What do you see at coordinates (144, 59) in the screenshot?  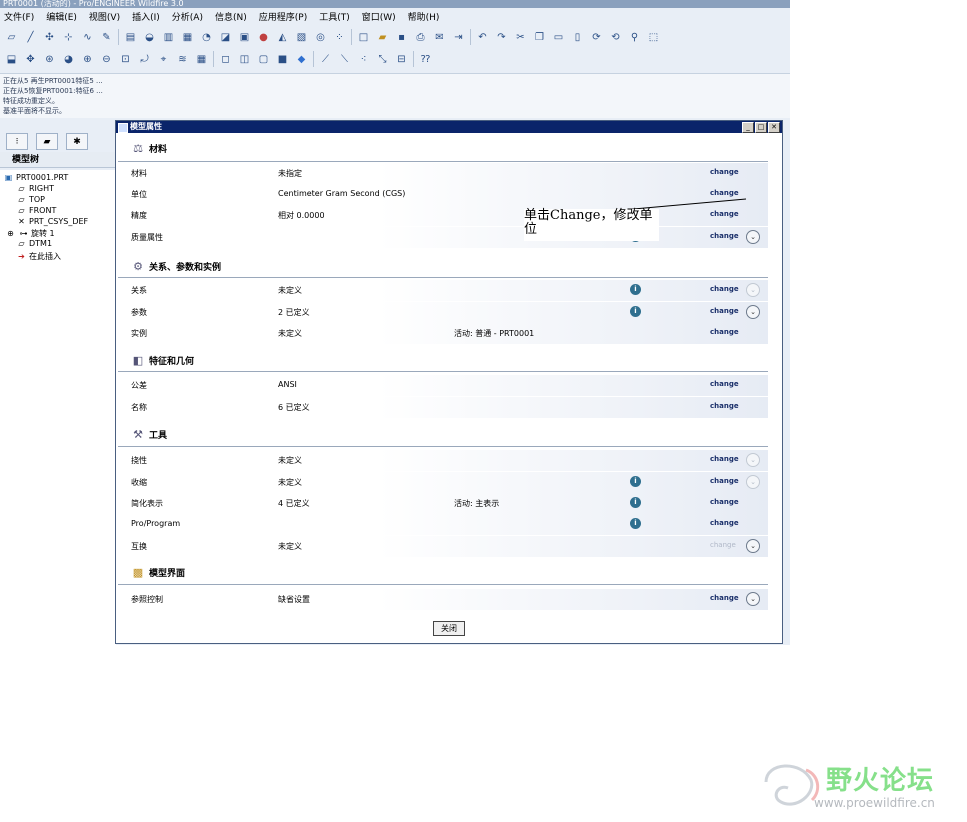 I see `reorient-icon: ⤾` at bounding box center [144, 59].